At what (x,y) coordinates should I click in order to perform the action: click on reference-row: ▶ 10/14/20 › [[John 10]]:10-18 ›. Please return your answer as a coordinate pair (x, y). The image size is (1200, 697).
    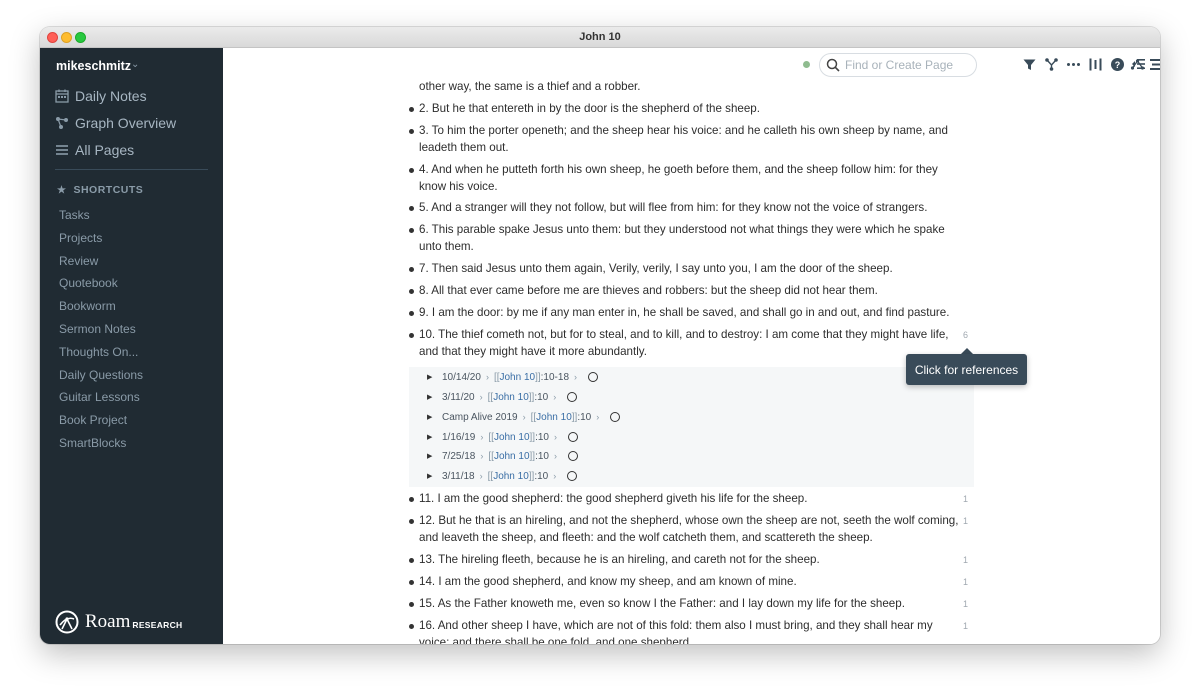
    Looking at the image, I should click on (513, 377).